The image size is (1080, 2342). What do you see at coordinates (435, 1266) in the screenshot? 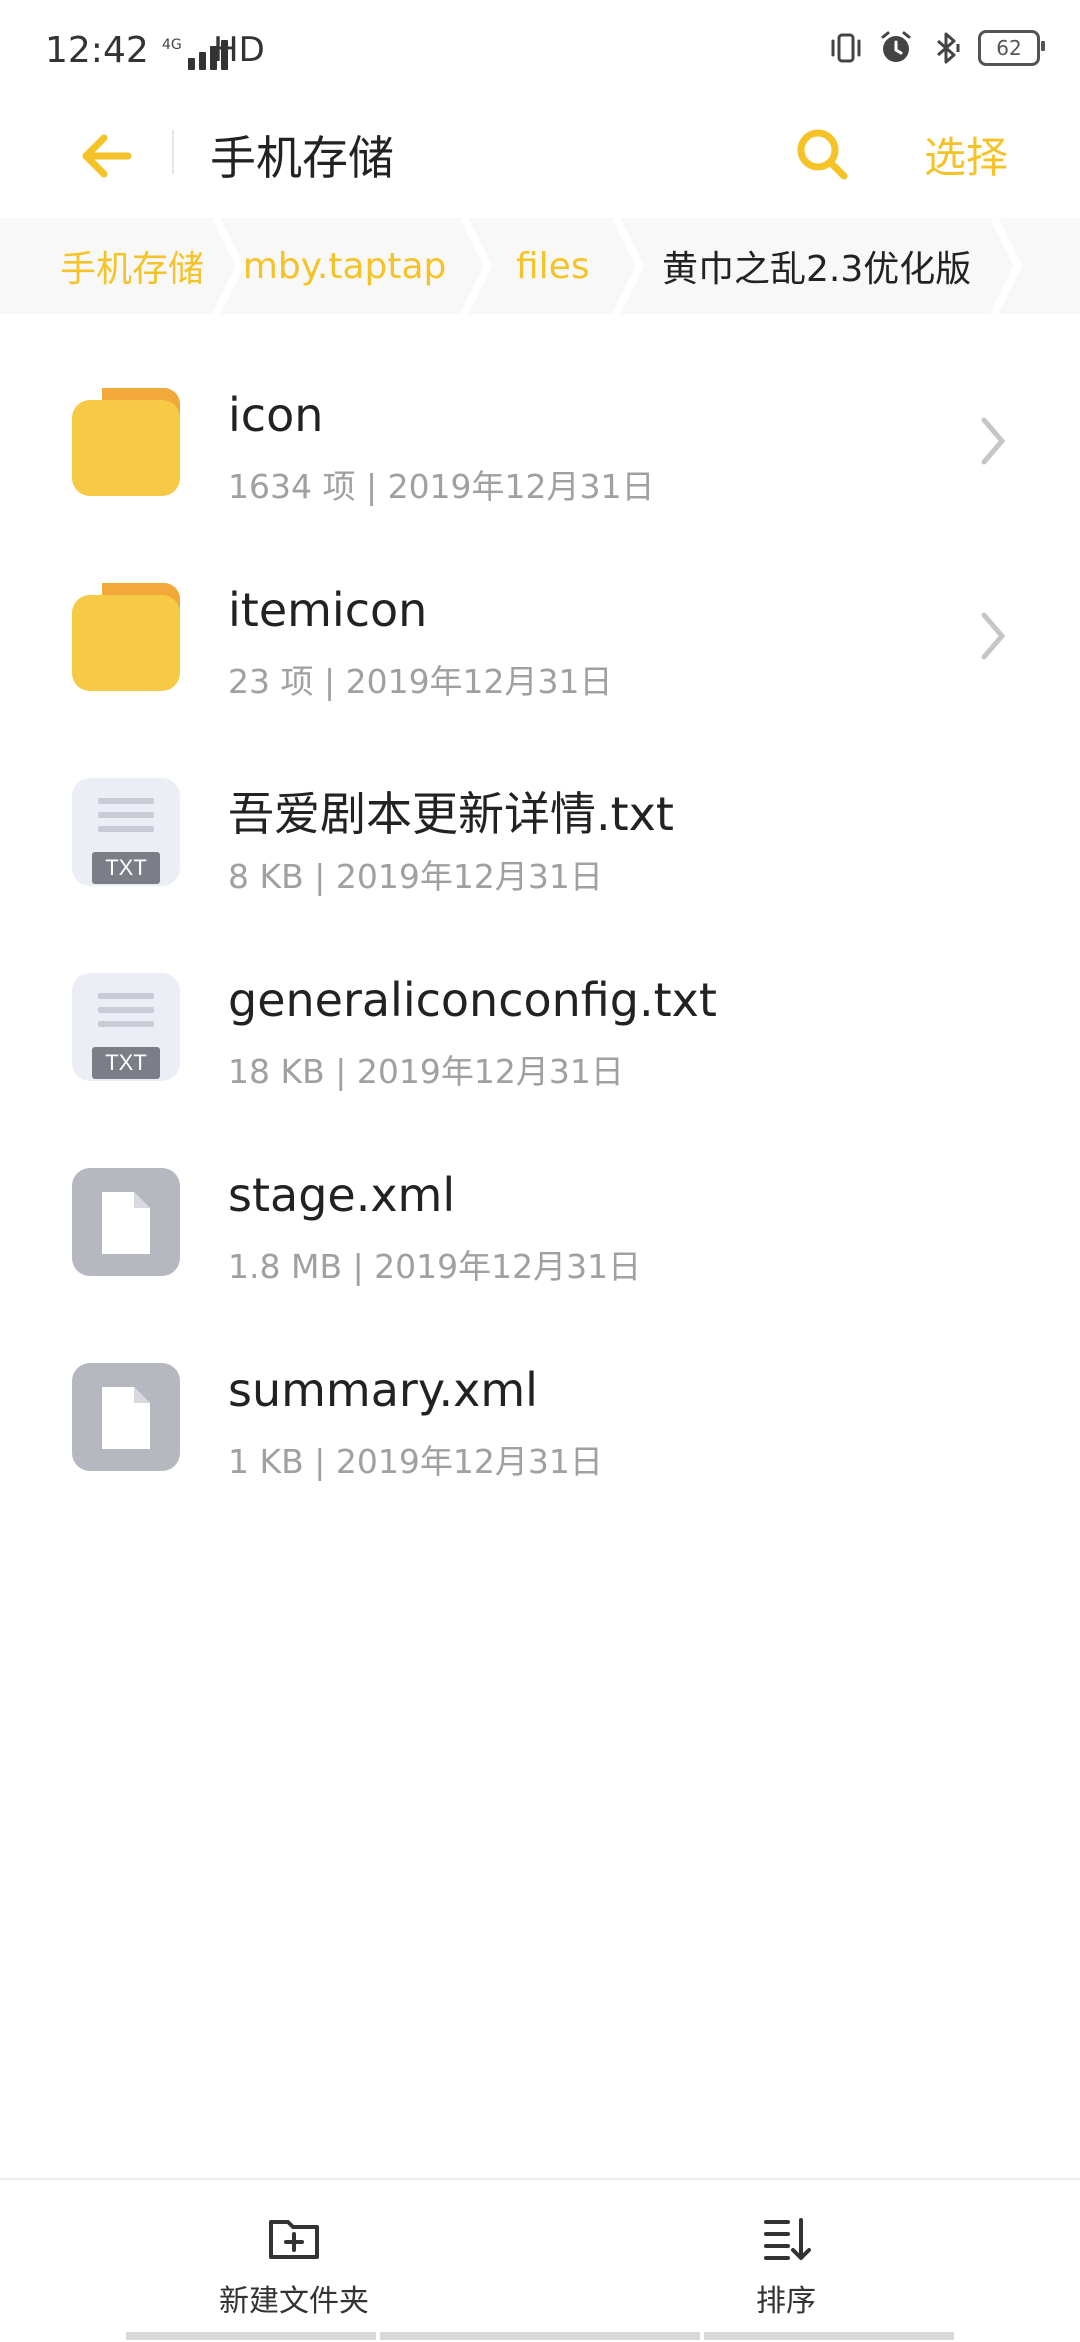
I see `file-meta: 1.8 MB | 2019年12月31日` at bounding box center [435, 1266].